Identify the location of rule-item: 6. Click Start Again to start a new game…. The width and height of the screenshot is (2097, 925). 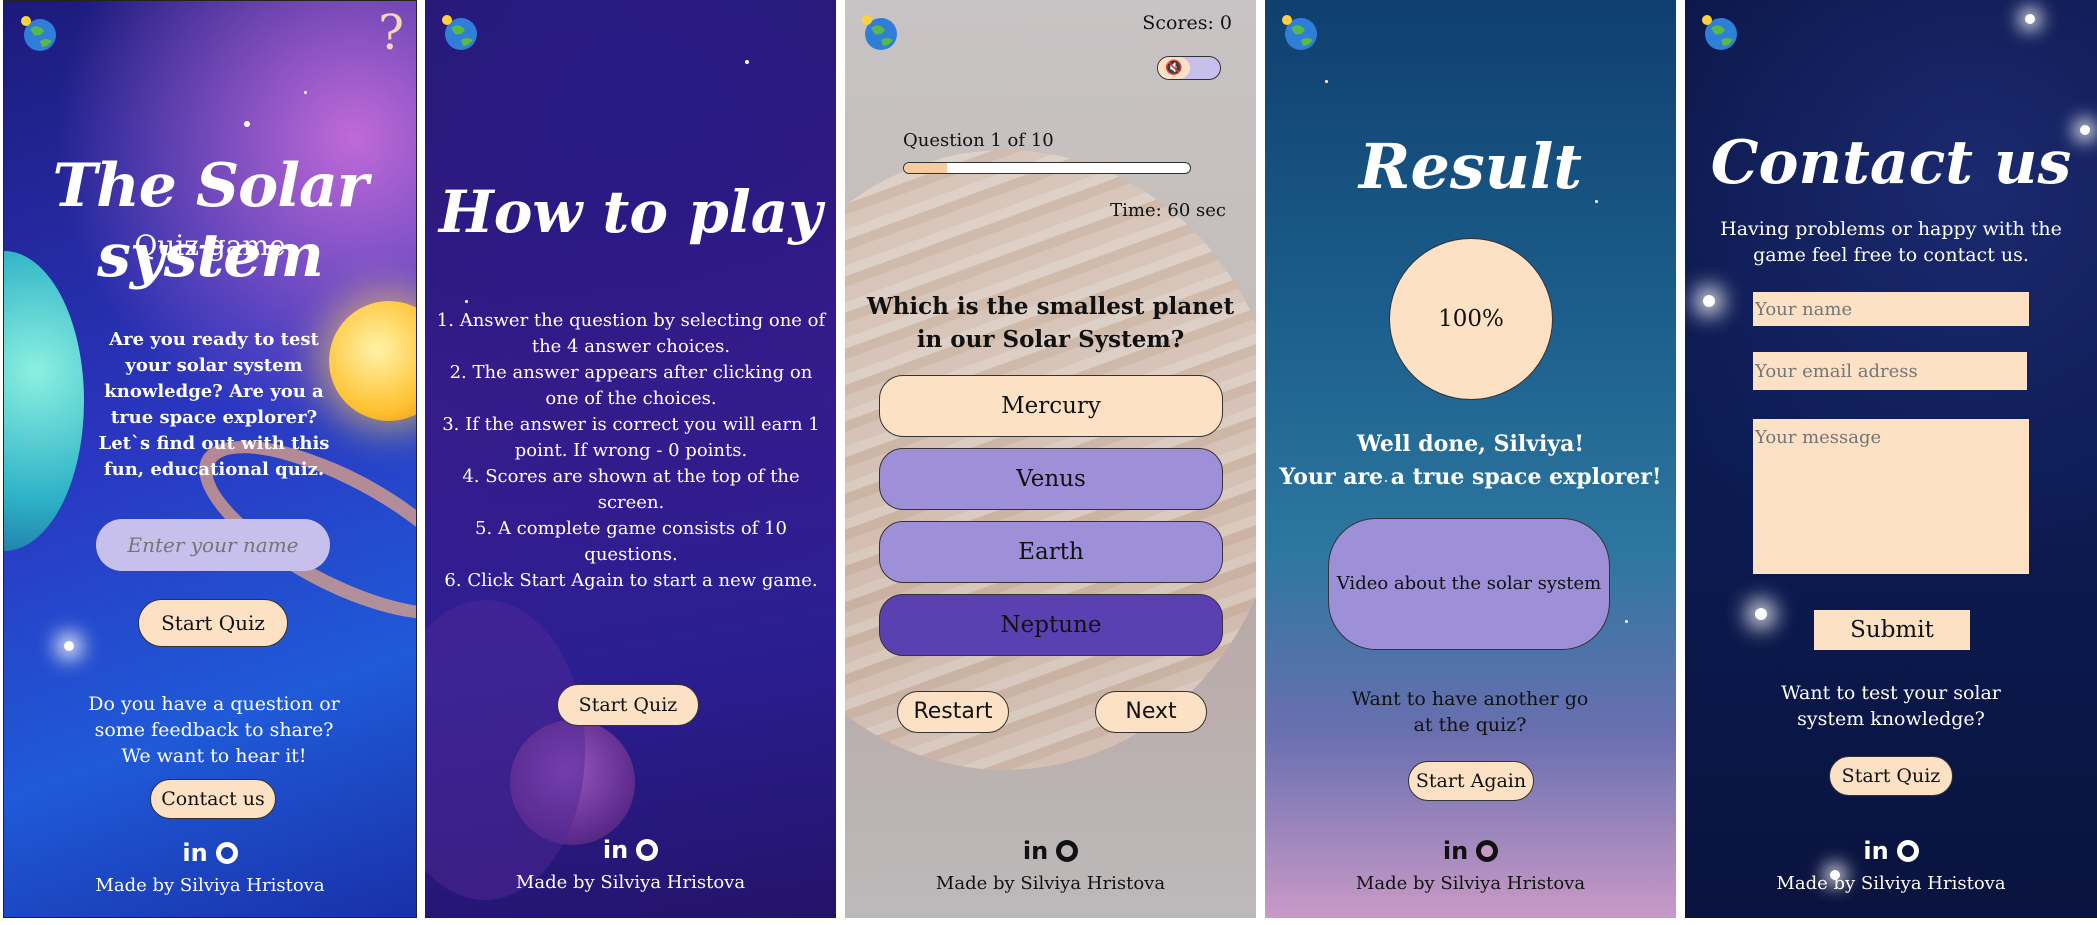
(631, 580).